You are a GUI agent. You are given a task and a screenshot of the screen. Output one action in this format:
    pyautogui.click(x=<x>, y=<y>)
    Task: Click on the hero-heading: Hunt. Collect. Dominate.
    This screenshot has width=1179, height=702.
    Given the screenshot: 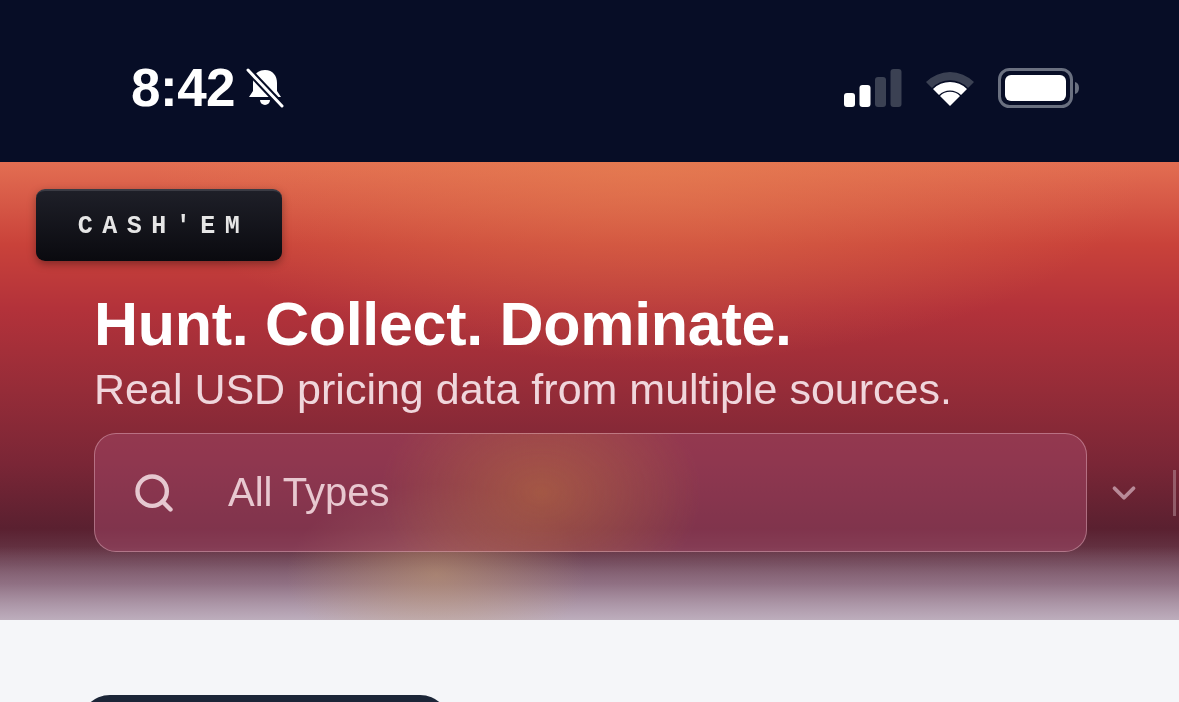 What is the action you would take?
    pyautogui.click(x=443, y=324)
    